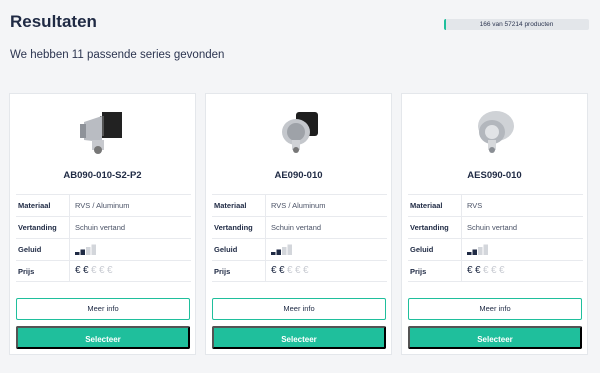 The width and height of the screenshot is (600, 373). Describe the element at coordinates (117, 55) in the screenshot. I see `results-subtitle: We hebben 11 passende series gevonden` at that location.